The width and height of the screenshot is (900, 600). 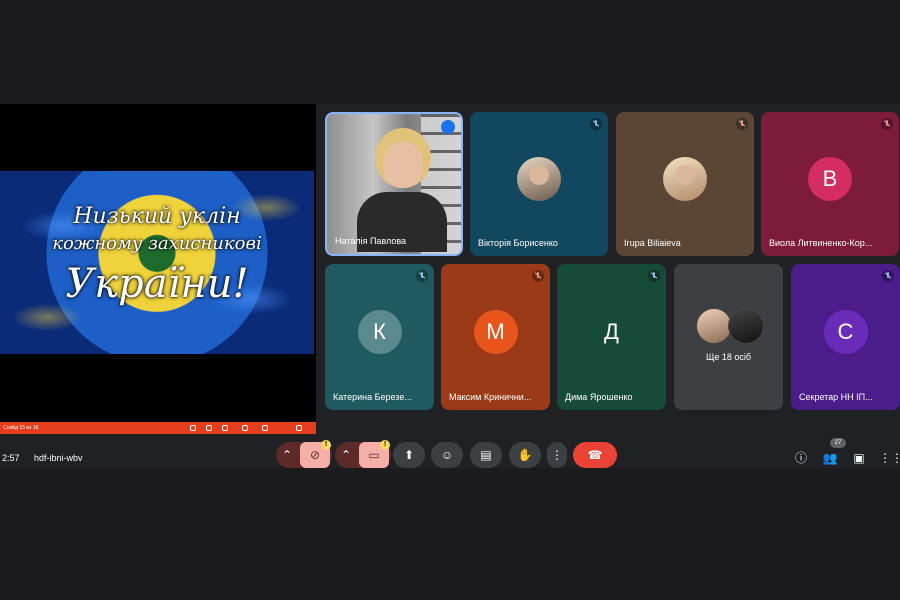 What do you see at coordinates (379, 332) in the screenshot?
I see `avatar-letter: К` at bounding box center [379, 332].